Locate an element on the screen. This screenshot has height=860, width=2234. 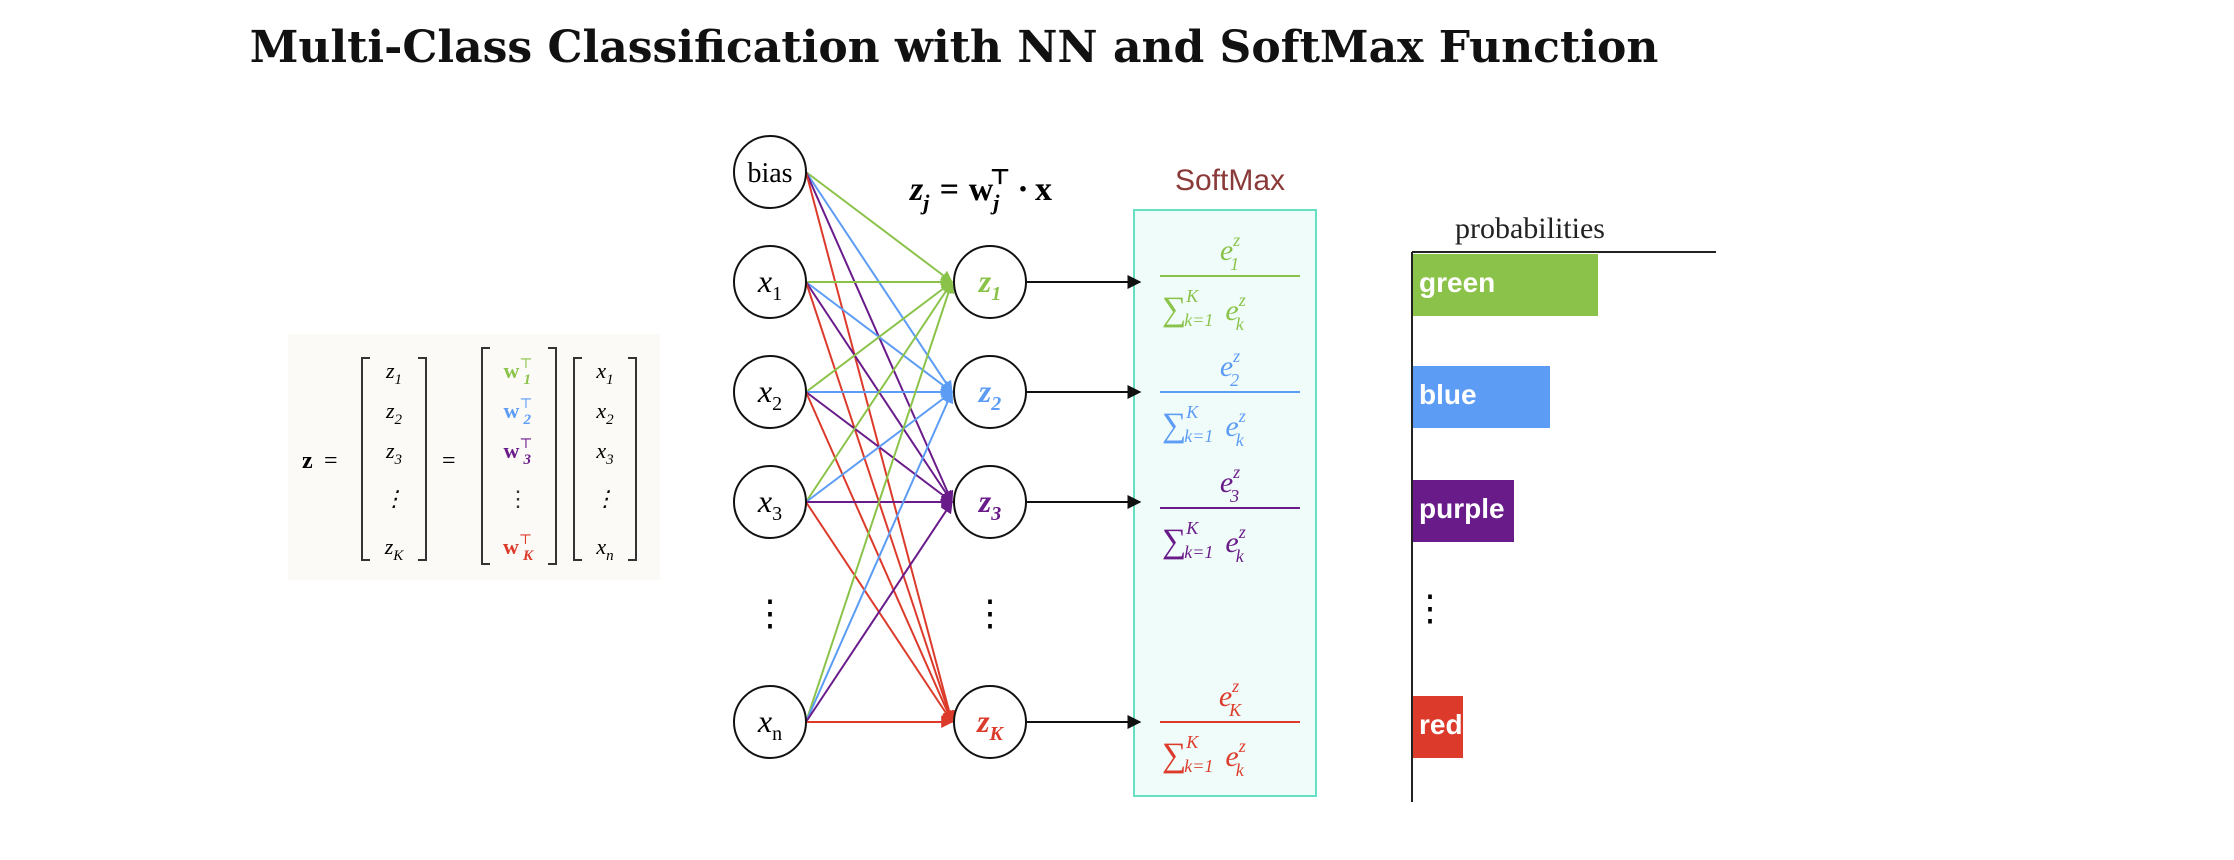
probability-chart: probabilities green blue purple red is located at coordinates (1563, 507).